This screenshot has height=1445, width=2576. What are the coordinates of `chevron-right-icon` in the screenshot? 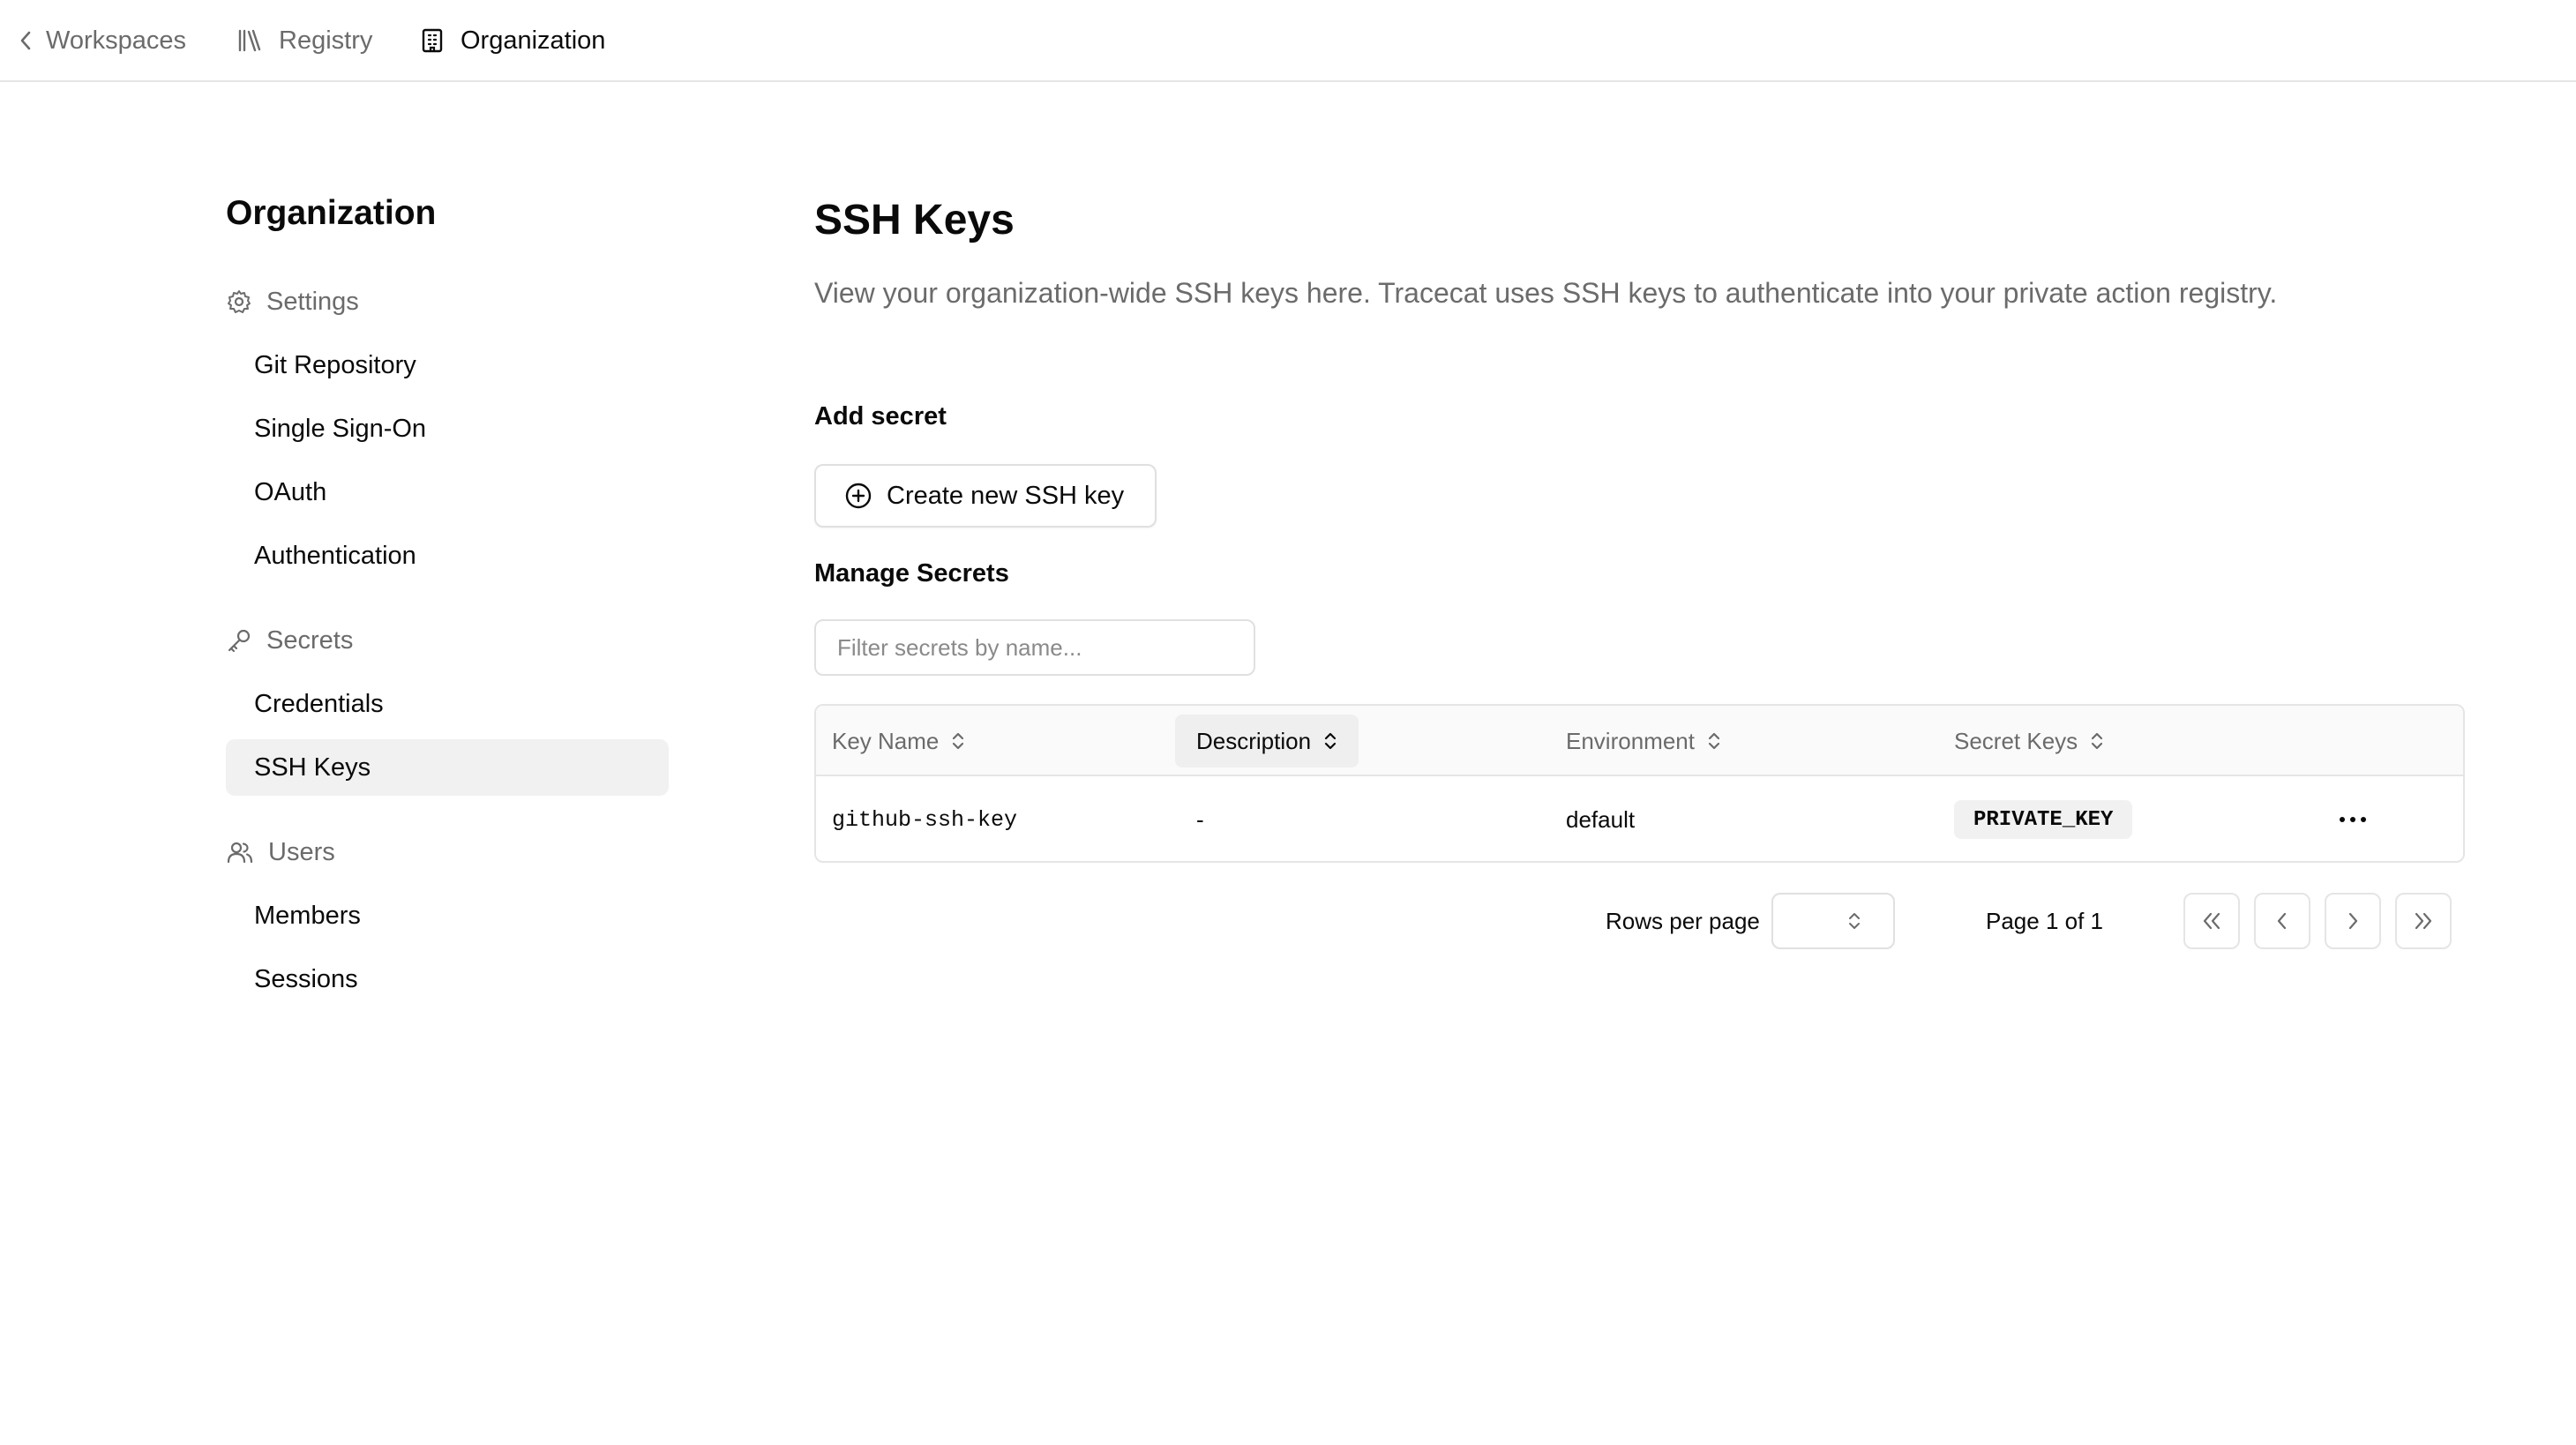 It's located at (2353, 921).